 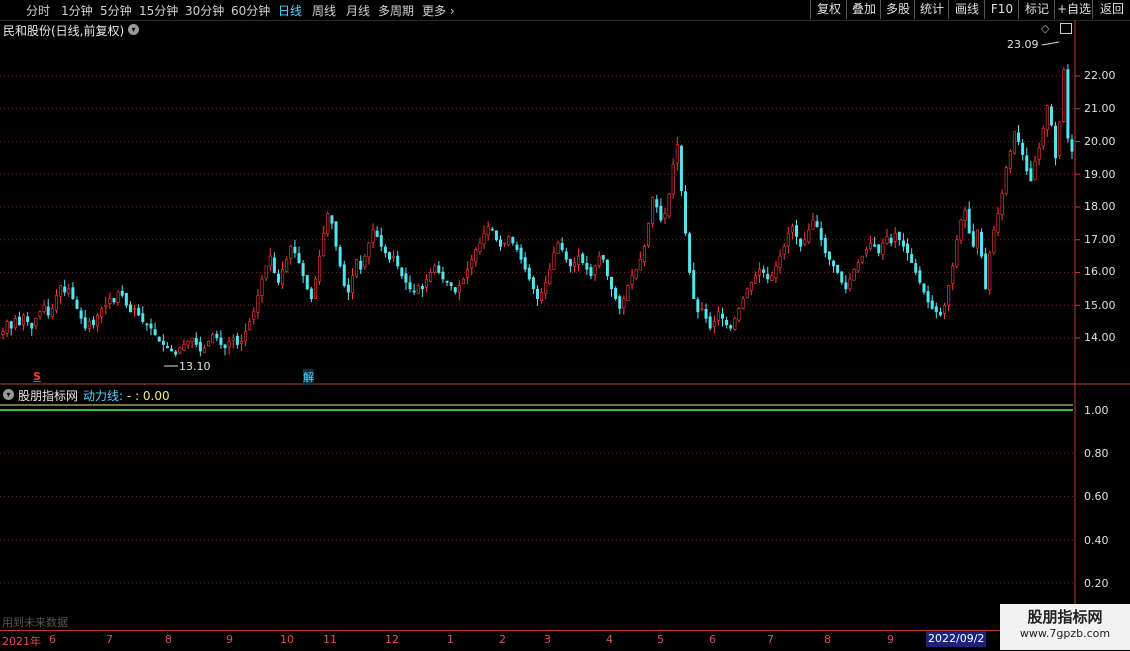 I want to click on tab-5min: 5分钟, so click(x=116, y=10).